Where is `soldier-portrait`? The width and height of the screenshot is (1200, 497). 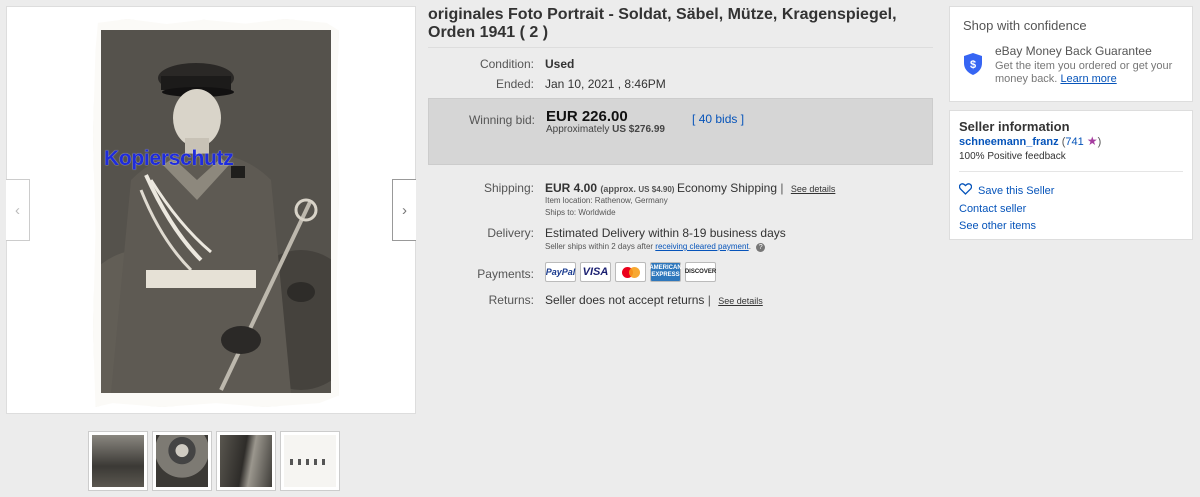
soldier-portrait is located at coordinates (216, 211).